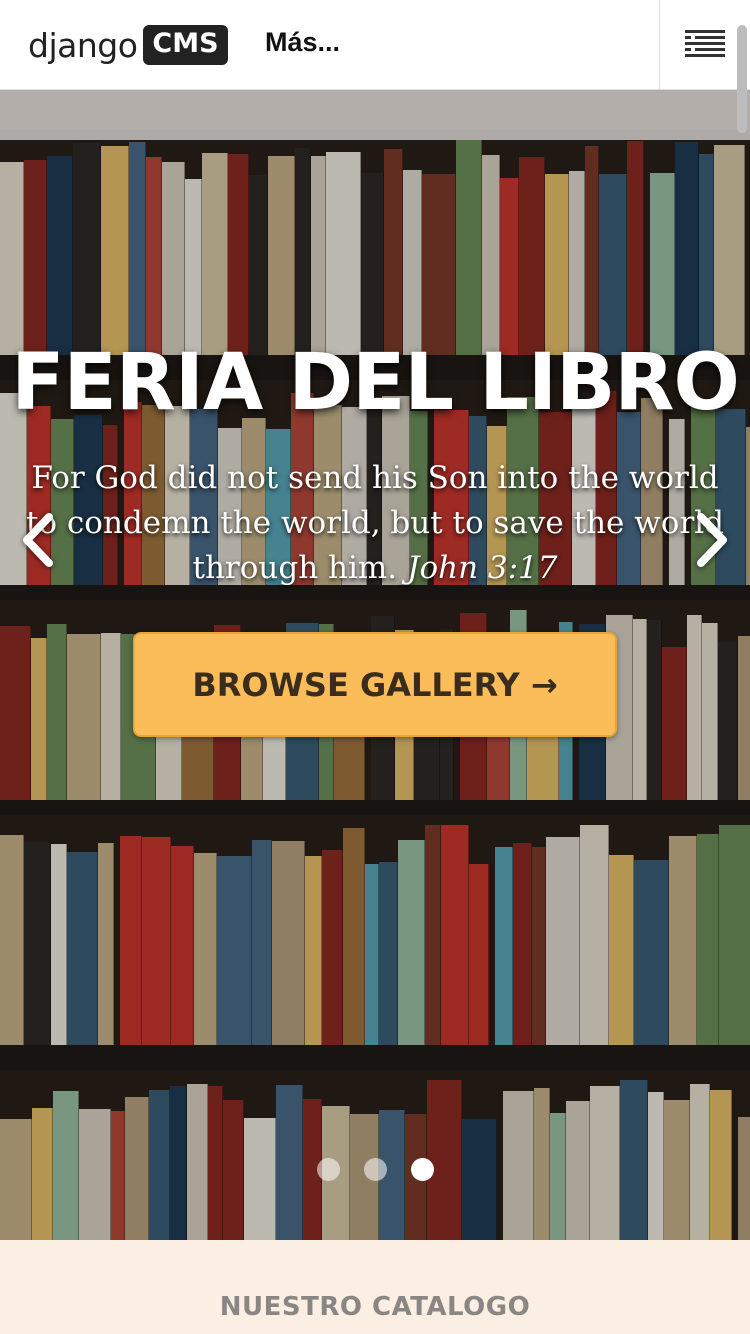  I want to click on carousel-prev-button, so click(38, 540).